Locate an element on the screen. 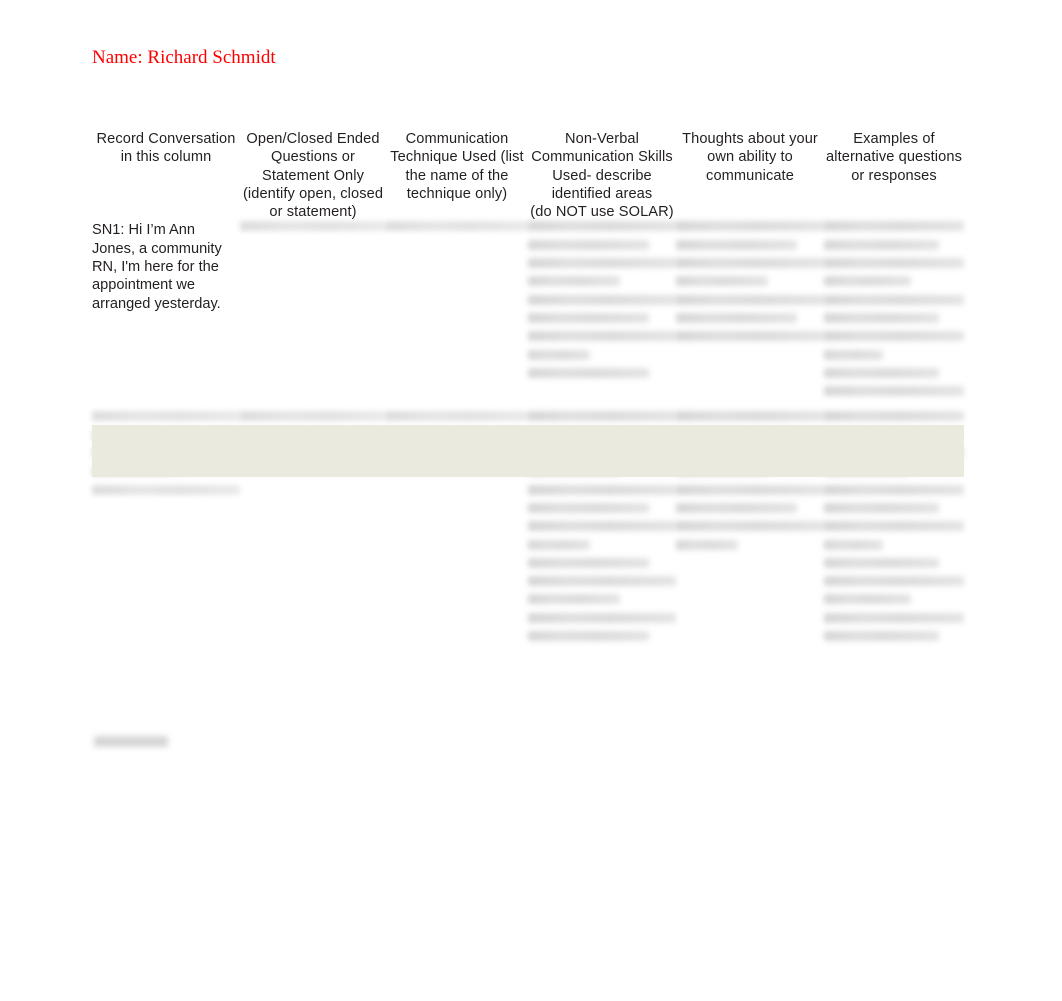  cell-record-conversation is located at coordinates (166, 533).